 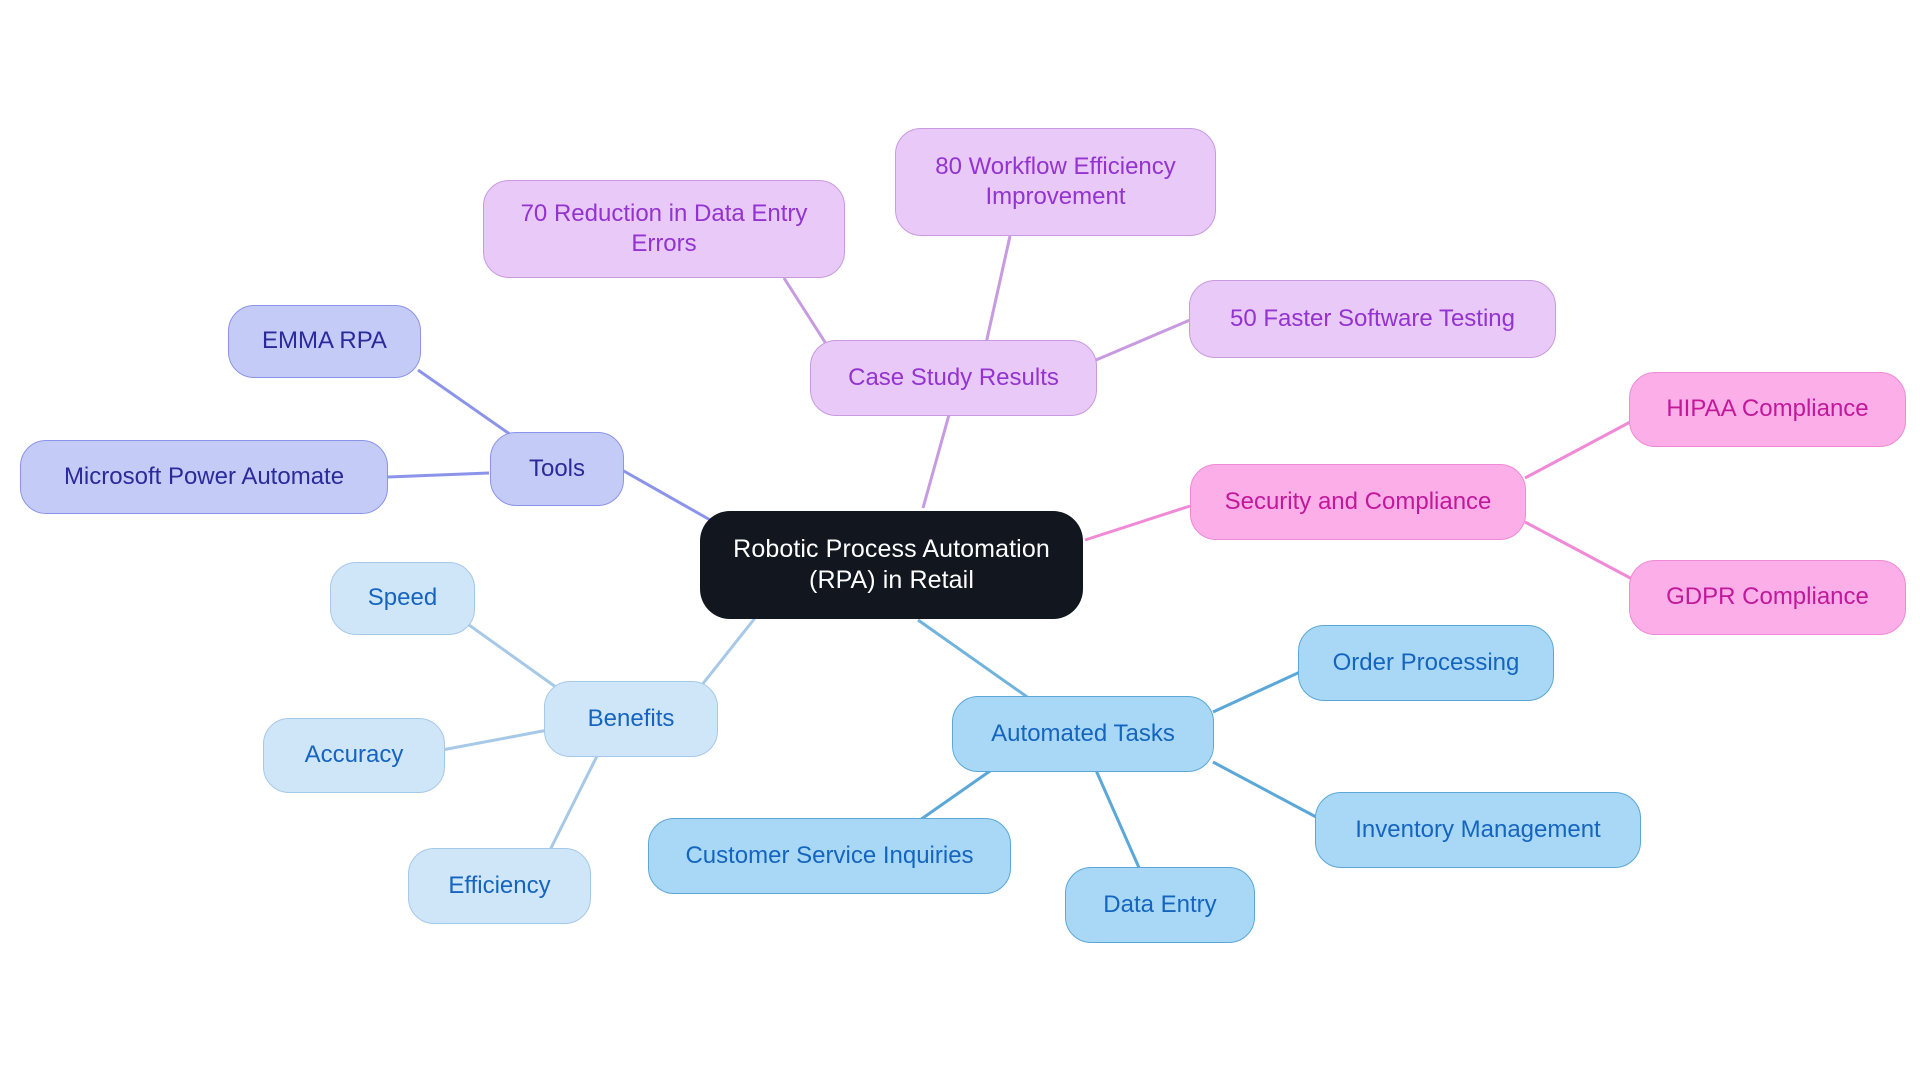 I want to click on node-efficiency-label: Efficiency, so click(x=499, y=885).